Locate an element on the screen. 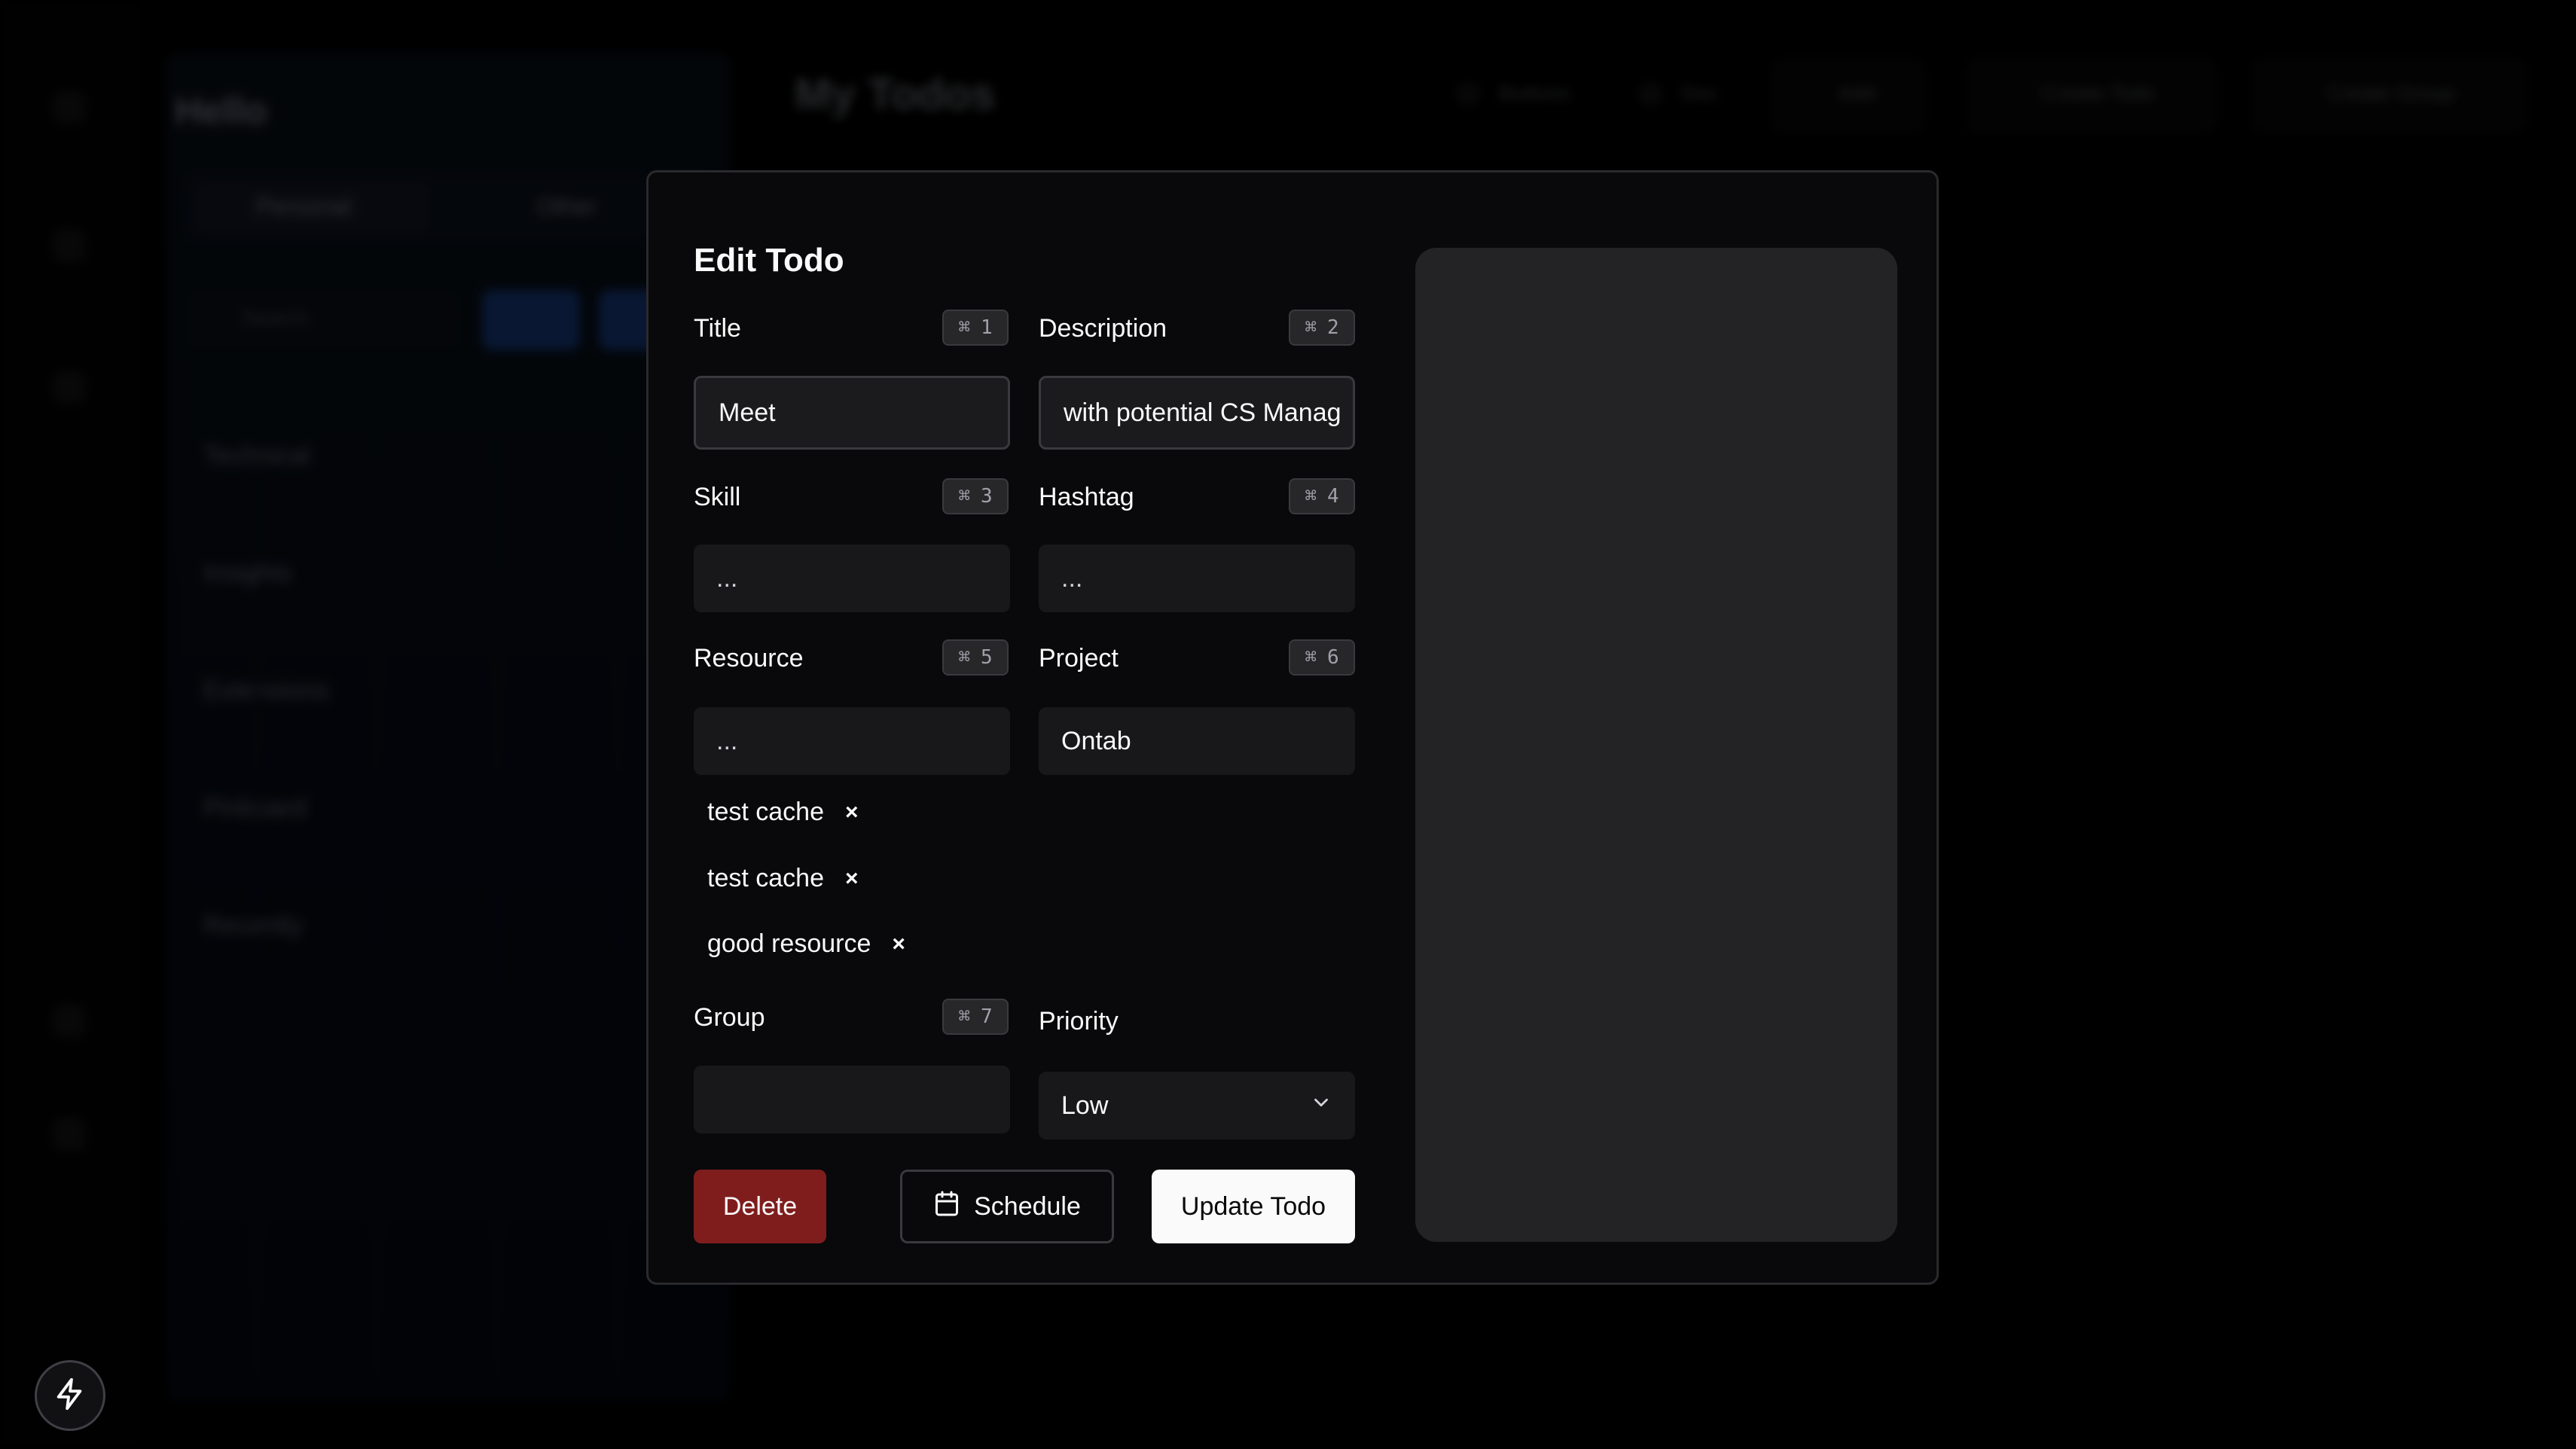 This screenshot has height=1449, width=2576. resource-tag-label: good resource is located at coordinates (789, 943).